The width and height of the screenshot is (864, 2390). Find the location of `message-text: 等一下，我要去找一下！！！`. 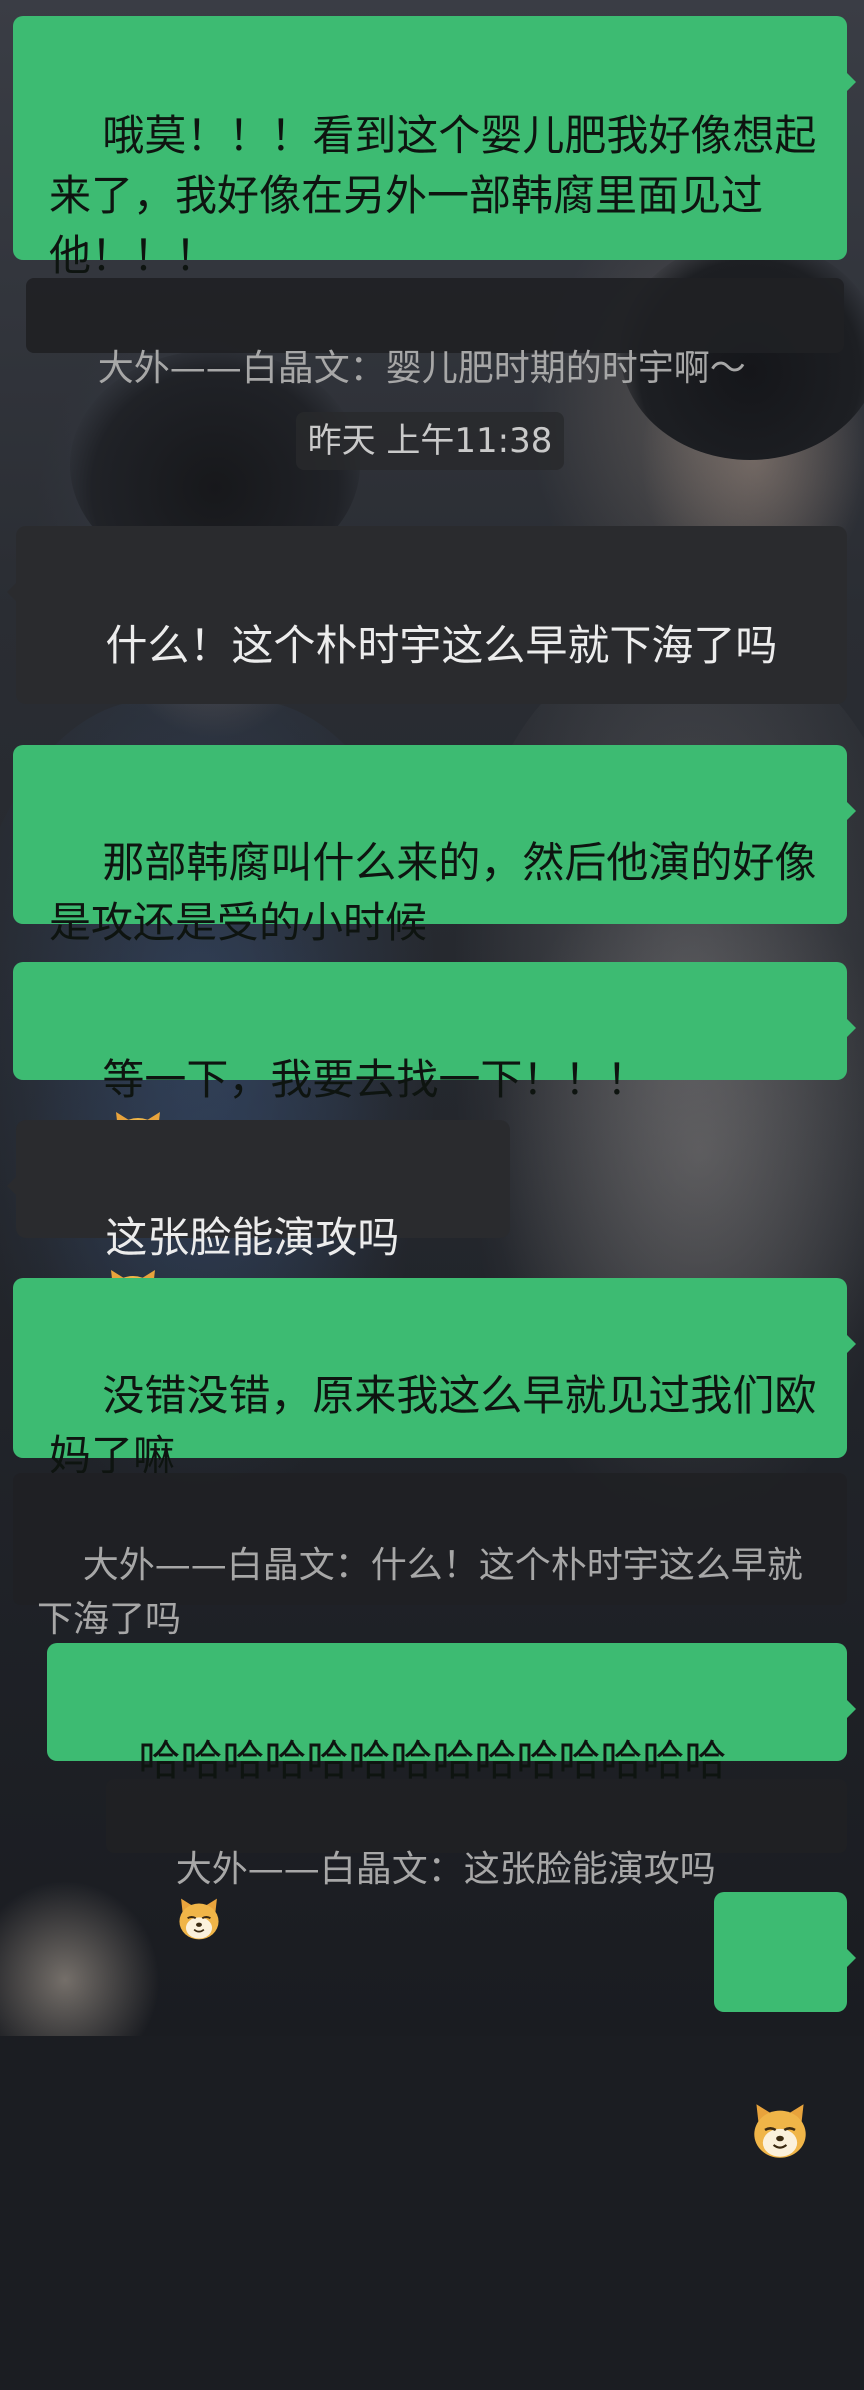

message-text: 等一下，我要去找一下！！！ is located at coordinates (375, 1079).